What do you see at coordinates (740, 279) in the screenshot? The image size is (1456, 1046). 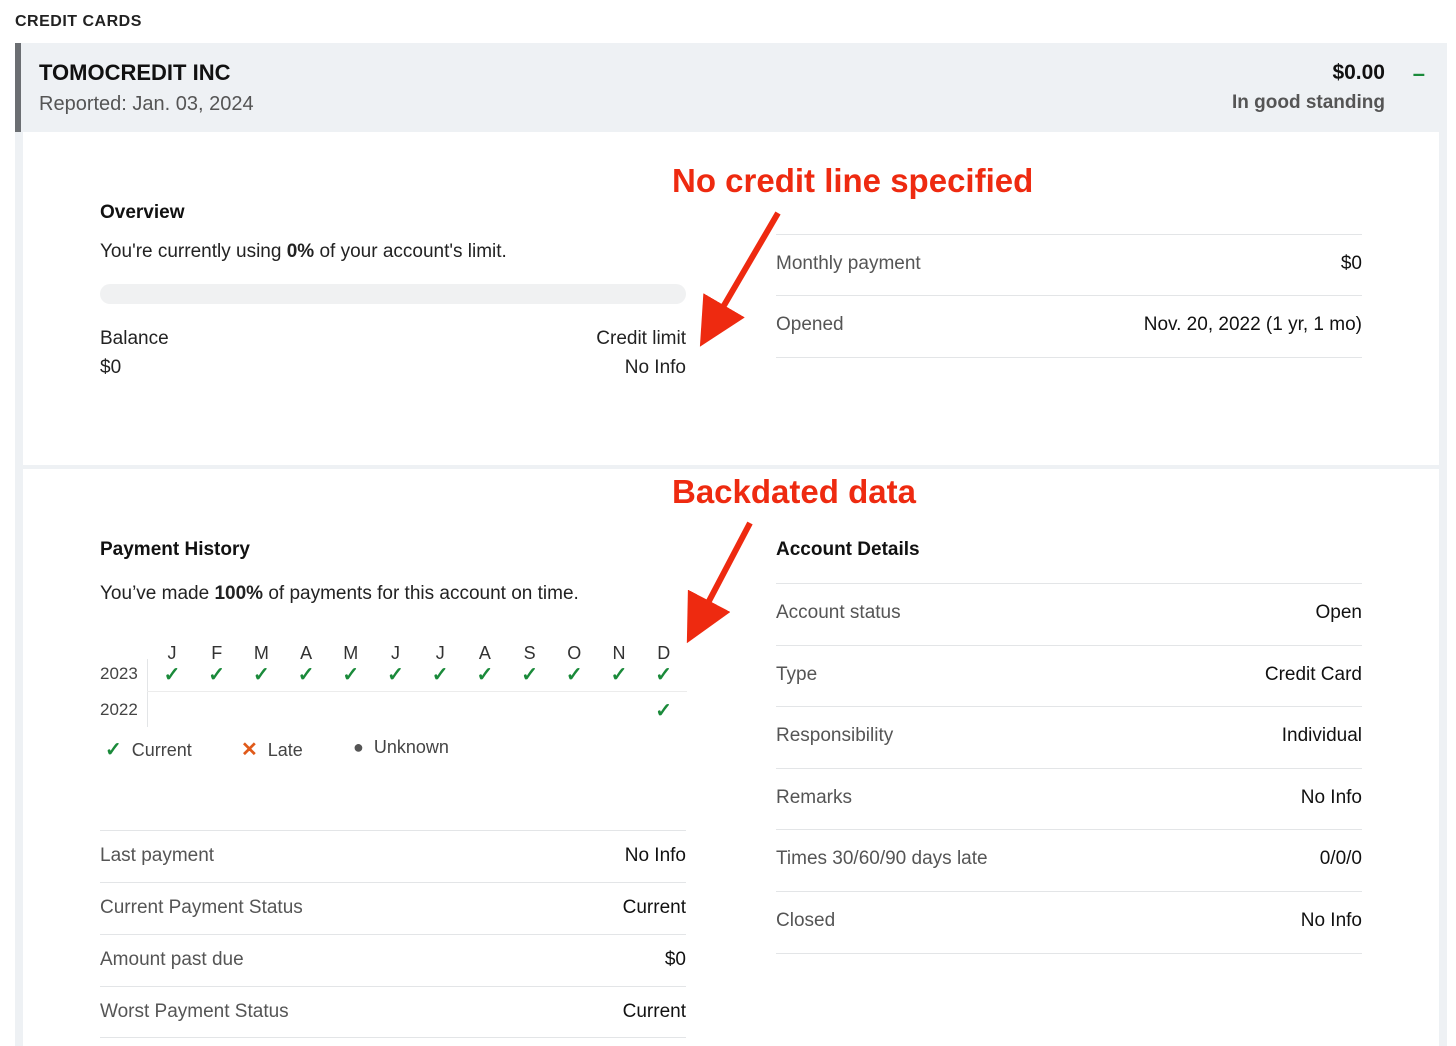 I see `arrow-to-credit-limit` at bounding box center [740, 279].